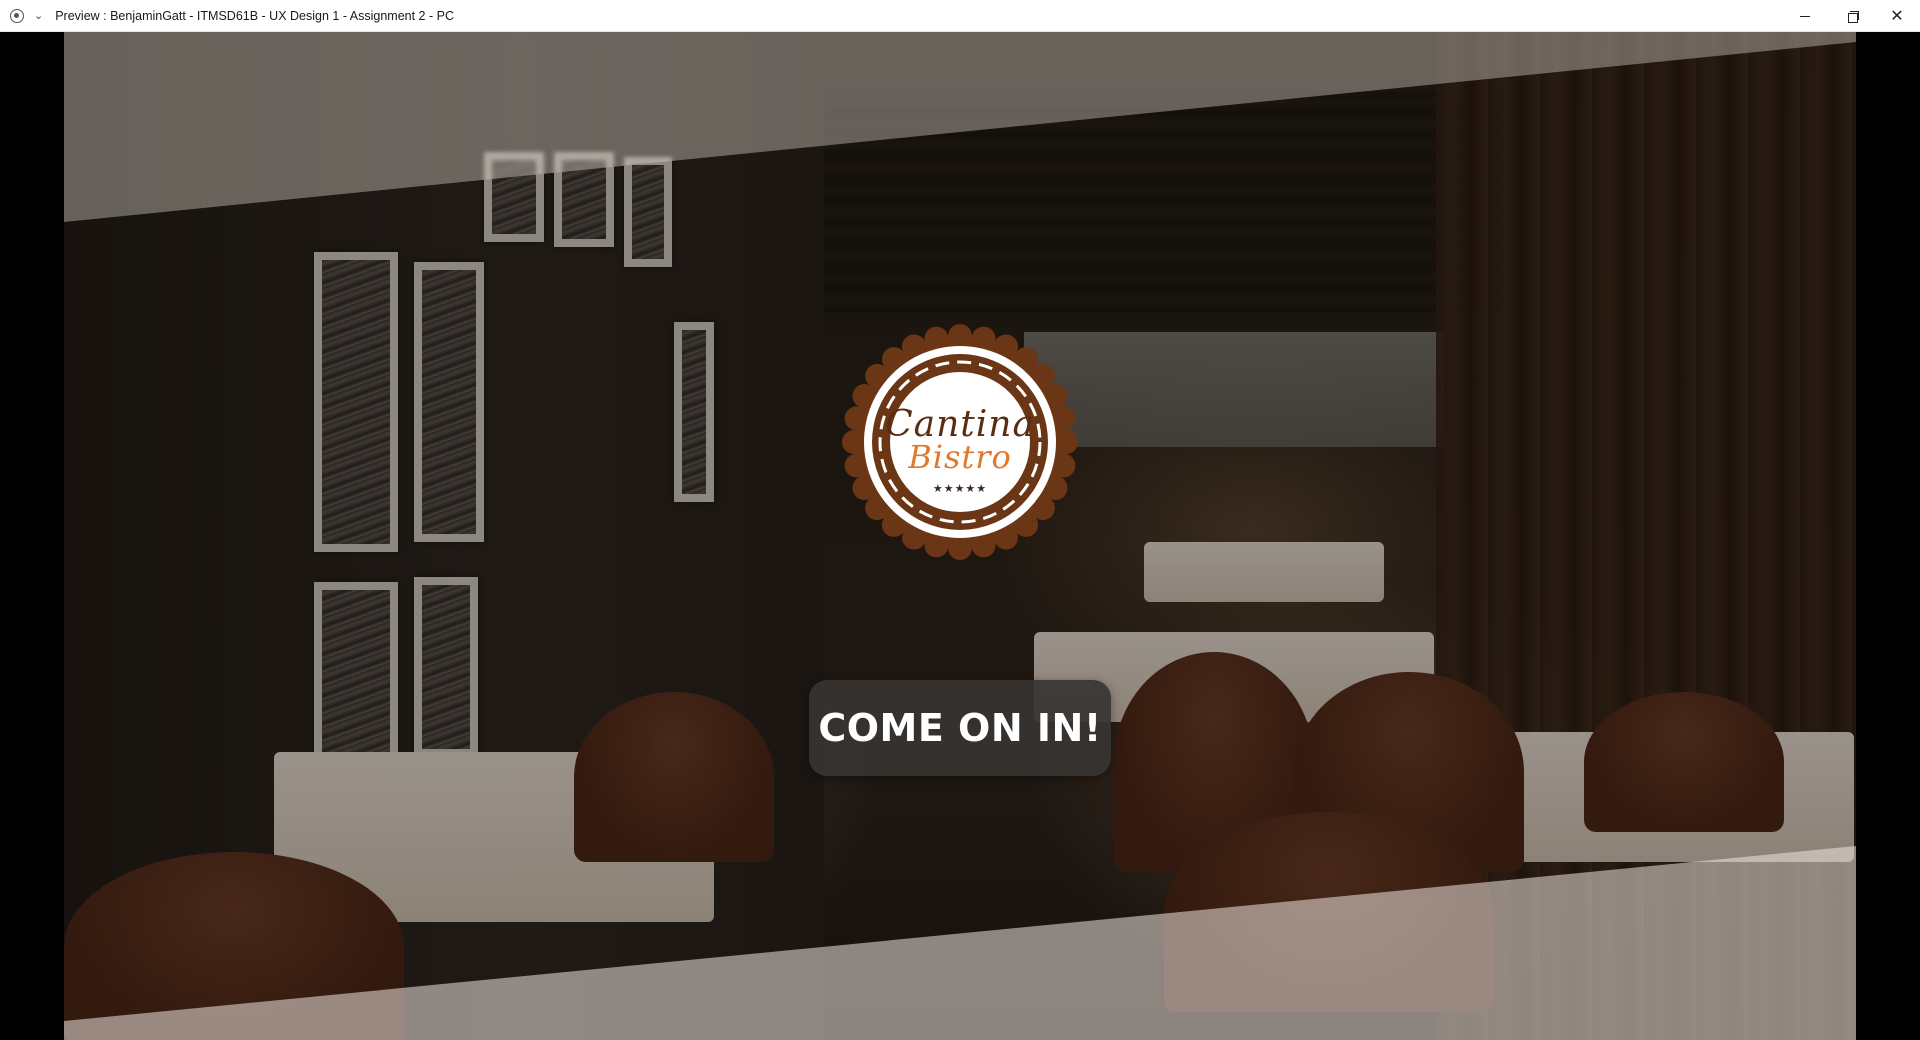 Image resolution: width=1920 pixels, height=1040 pixels. Describe the element at coordinates (17, 15) in the screenshot. I see `app-icon` at that location.